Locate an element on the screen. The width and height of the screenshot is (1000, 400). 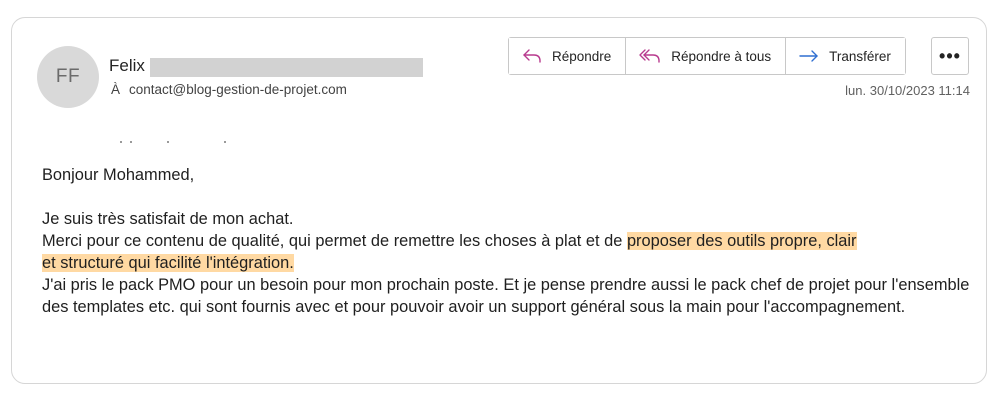
sender-name: Felix is located at coordinates (127, 66).